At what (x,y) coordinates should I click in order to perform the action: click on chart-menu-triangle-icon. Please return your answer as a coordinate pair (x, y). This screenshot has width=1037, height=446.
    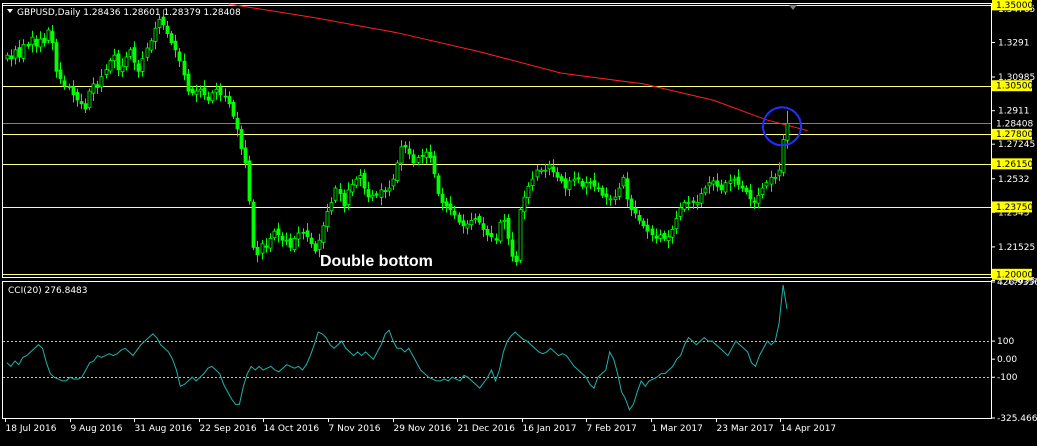
    Looking at the image, I should click on (10, 11).